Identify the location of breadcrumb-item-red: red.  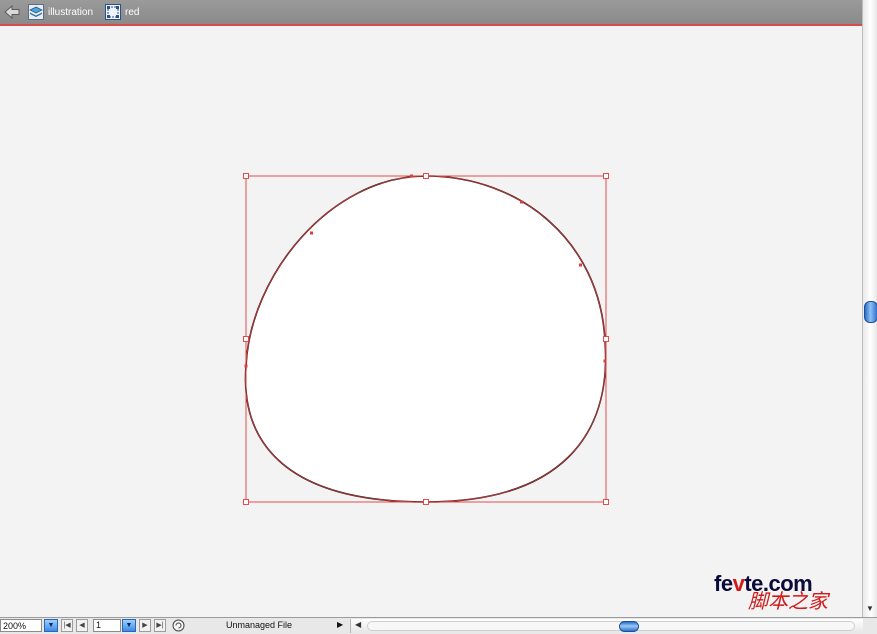
(122, 12).